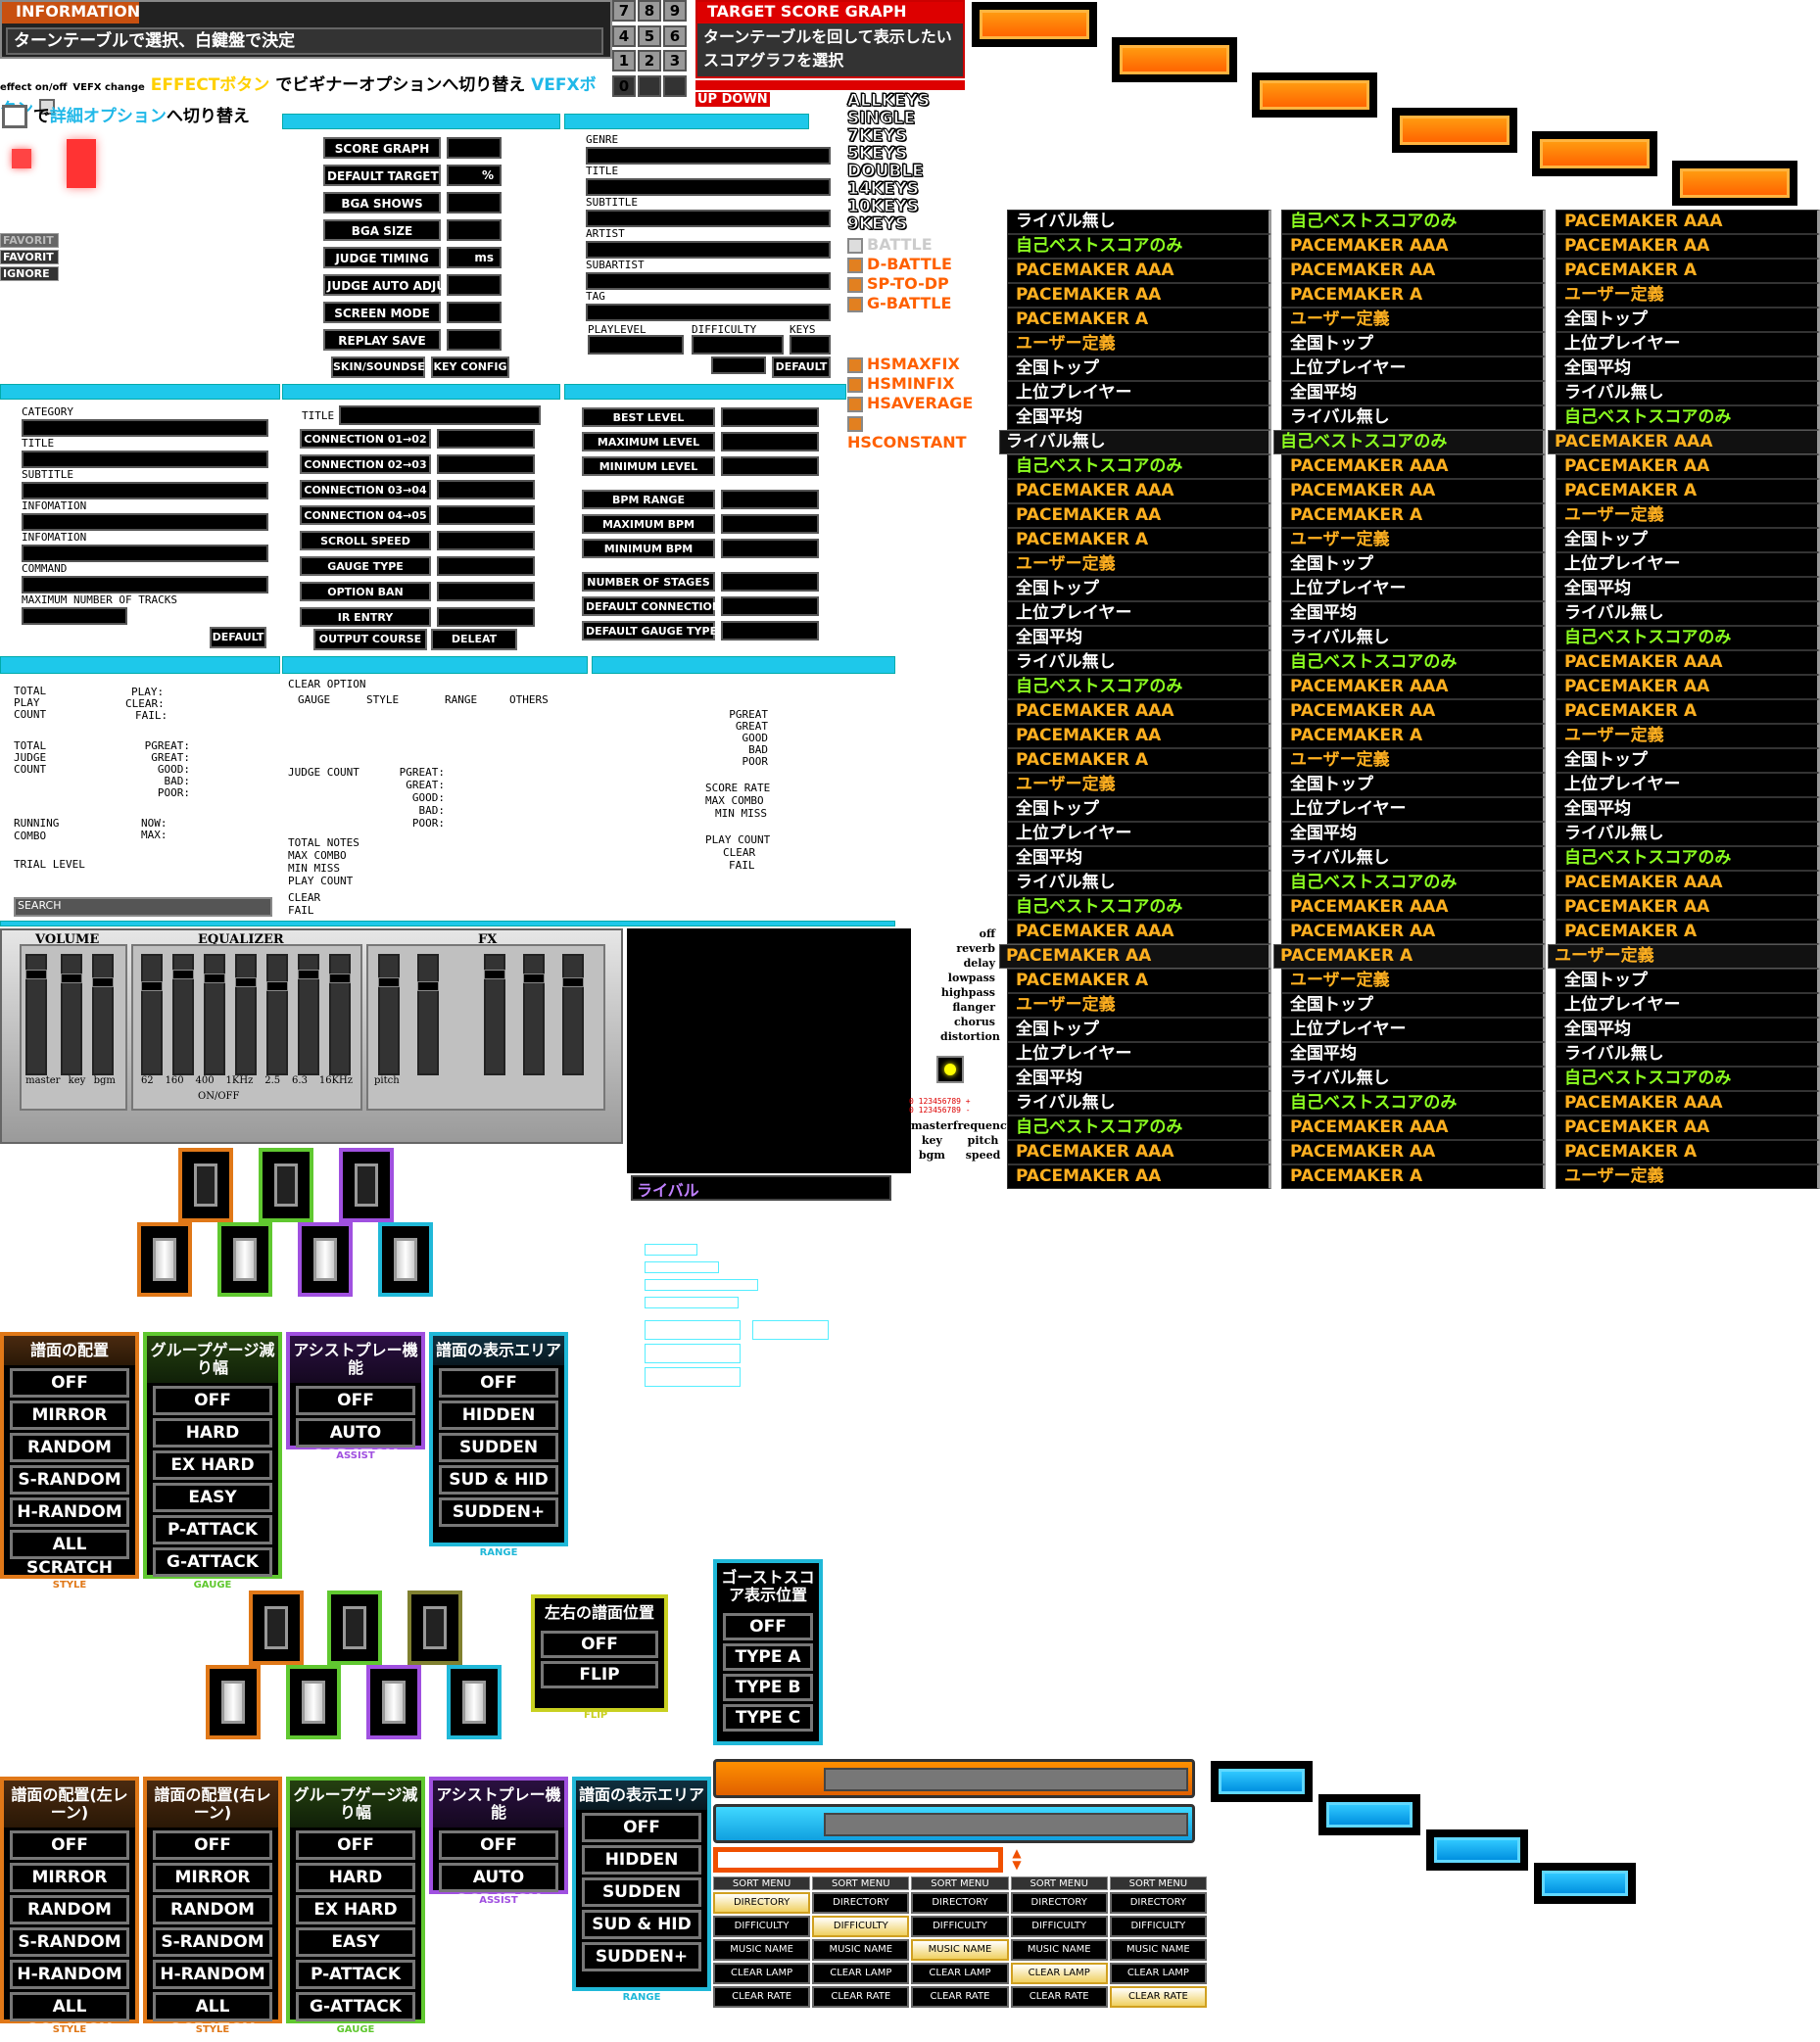 This screenshot has width=1820, height=2042. What do you see at coordinates (970, 1036) in the screenshot?
I see `fx-item: distortion` at bounding box center [970, 1036].